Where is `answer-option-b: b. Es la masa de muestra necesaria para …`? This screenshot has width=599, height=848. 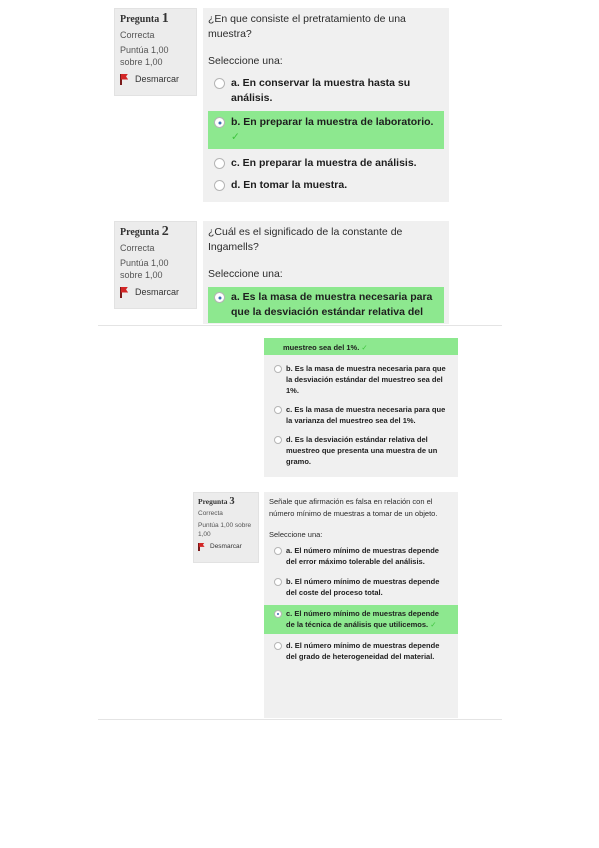 answer-option-b: b. Es la masa de muestra necesaria para … is located at coordinates (361, 379).